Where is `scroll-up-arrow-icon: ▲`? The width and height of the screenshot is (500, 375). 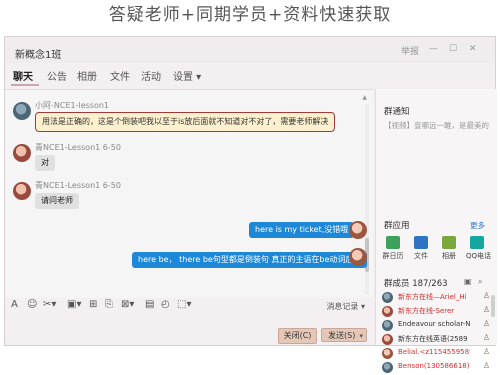
scroll-up-arrow-icon: ▲ is located at coordinates (364, 97).